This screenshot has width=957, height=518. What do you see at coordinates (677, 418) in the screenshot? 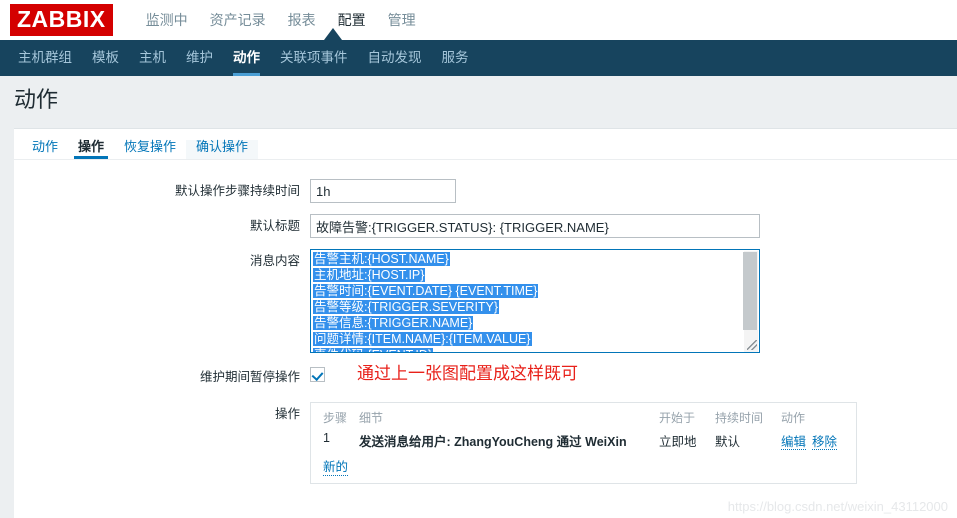
I see `column-header-start-in: 开始于` at bounding box center [677, 418].